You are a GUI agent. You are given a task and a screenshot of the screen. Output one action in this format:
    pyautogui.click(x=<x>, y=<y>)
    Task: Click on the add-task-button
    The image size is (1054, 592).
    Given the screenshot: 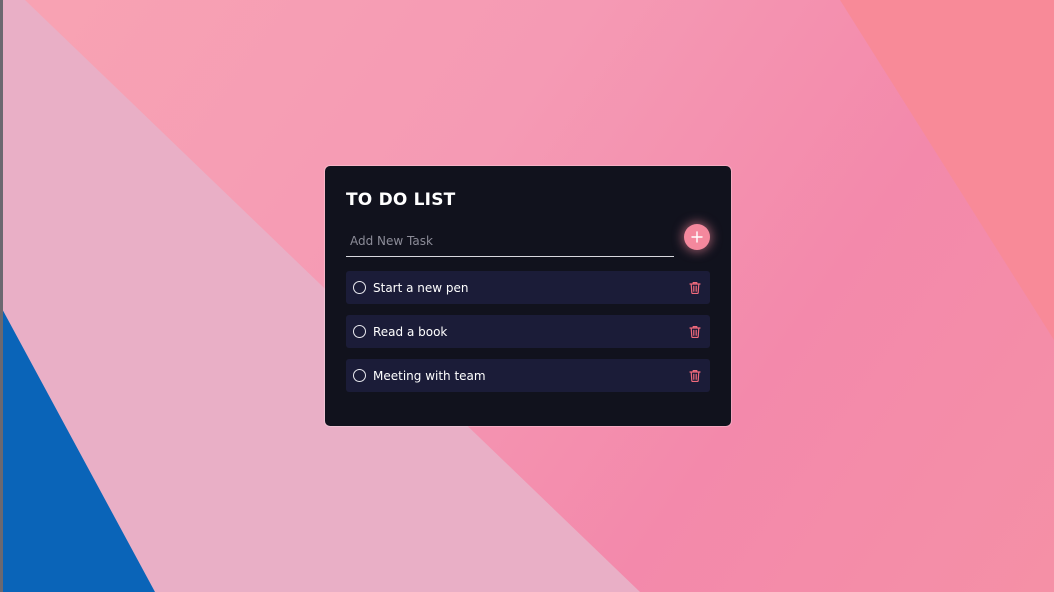 What is the action you would take?
    pyautogui.click(x=697, y=237)
    